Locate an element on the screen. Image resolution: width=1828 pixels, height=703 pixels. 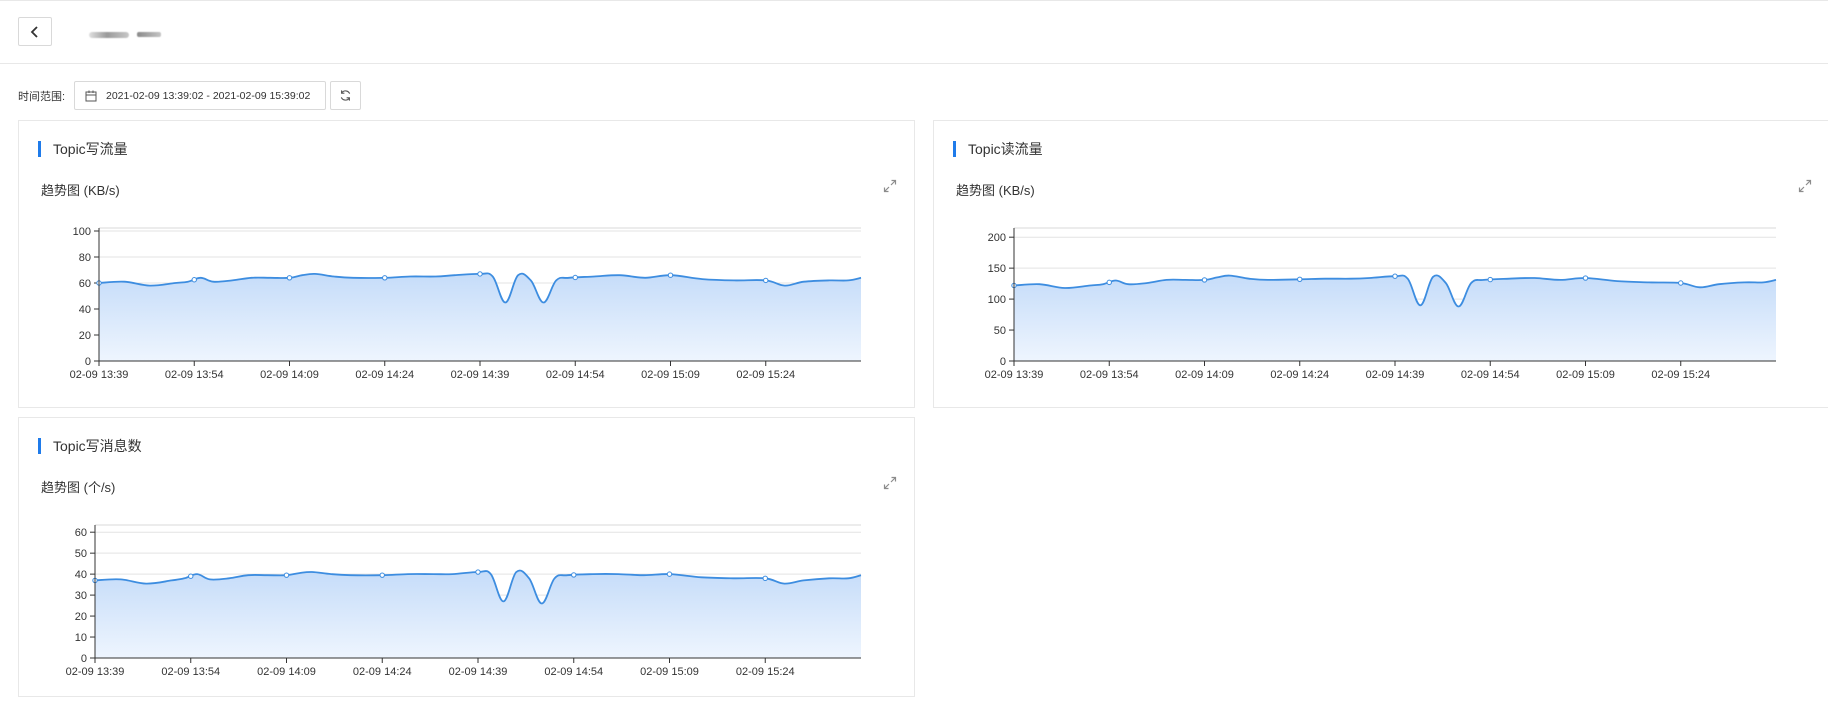
y-tick-label: 30 is located at coordinates (81, 596).